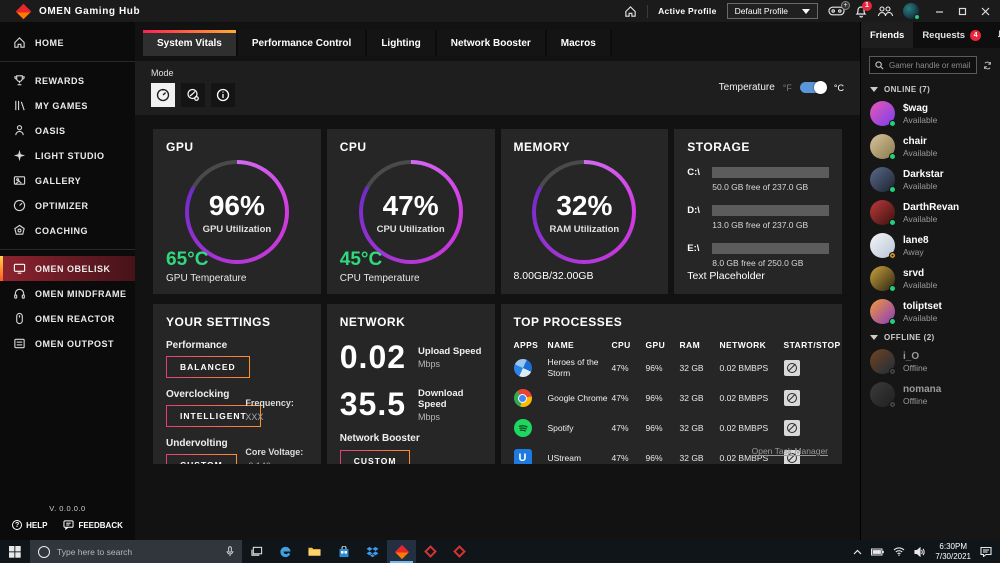 The width and height of the screenshot is (1000, 563). What do you see at coordinates (67, 180) in the screenshot?
I see `sidebar-item-gallery: GALLERY` at bounding box center [67, 180].